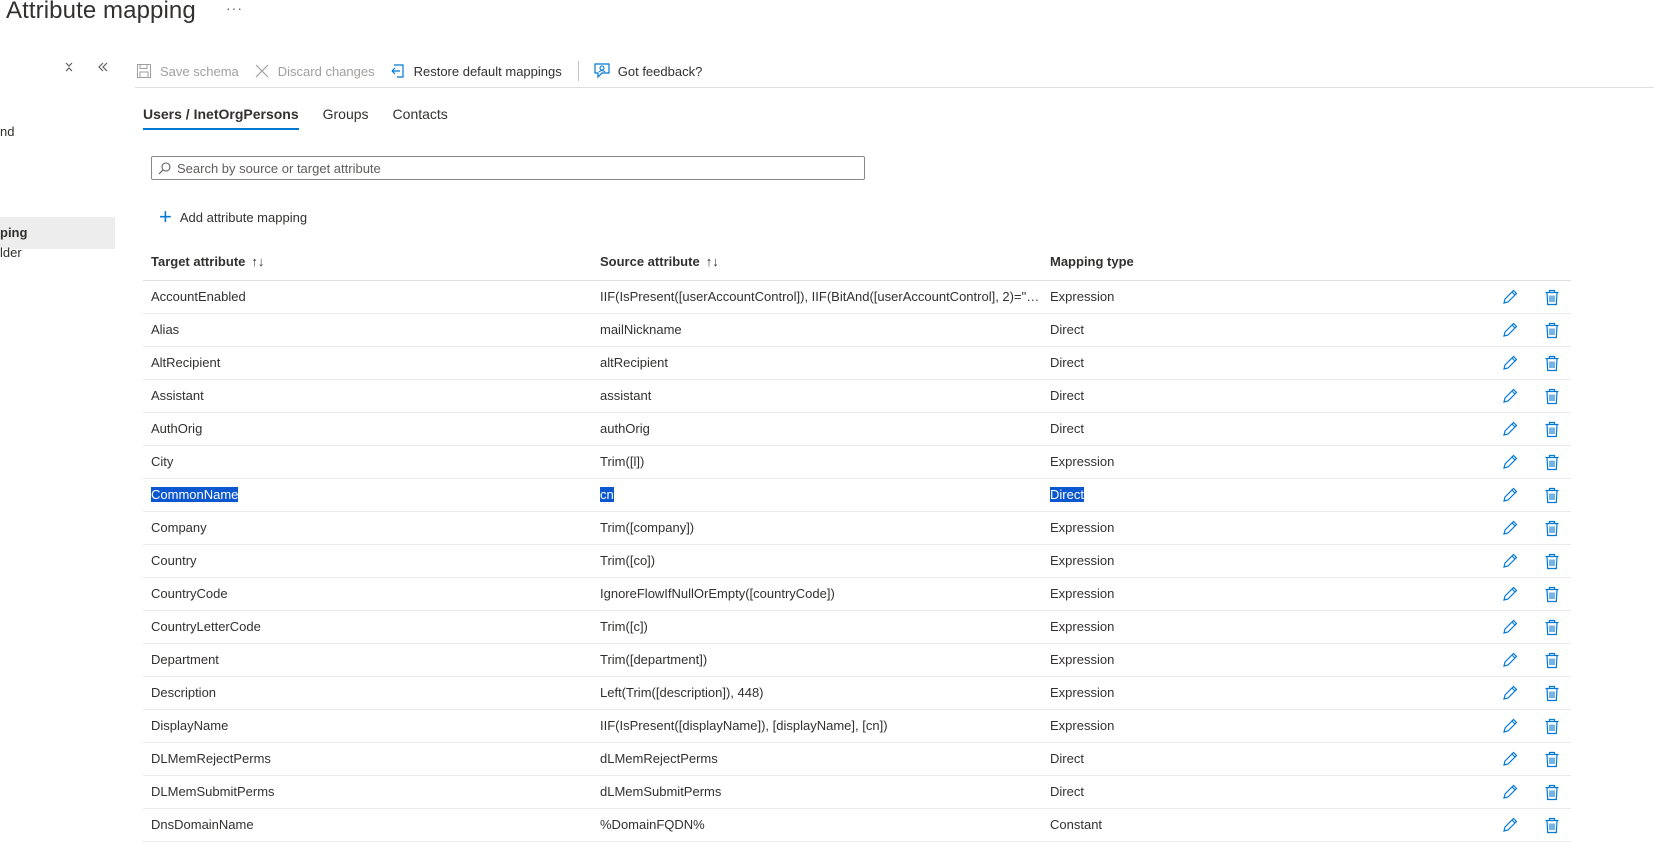 This screenshot has width=1654, height=842. I want to click on target-attribute-header: Target attribute ↑↓, so click(371, 261).